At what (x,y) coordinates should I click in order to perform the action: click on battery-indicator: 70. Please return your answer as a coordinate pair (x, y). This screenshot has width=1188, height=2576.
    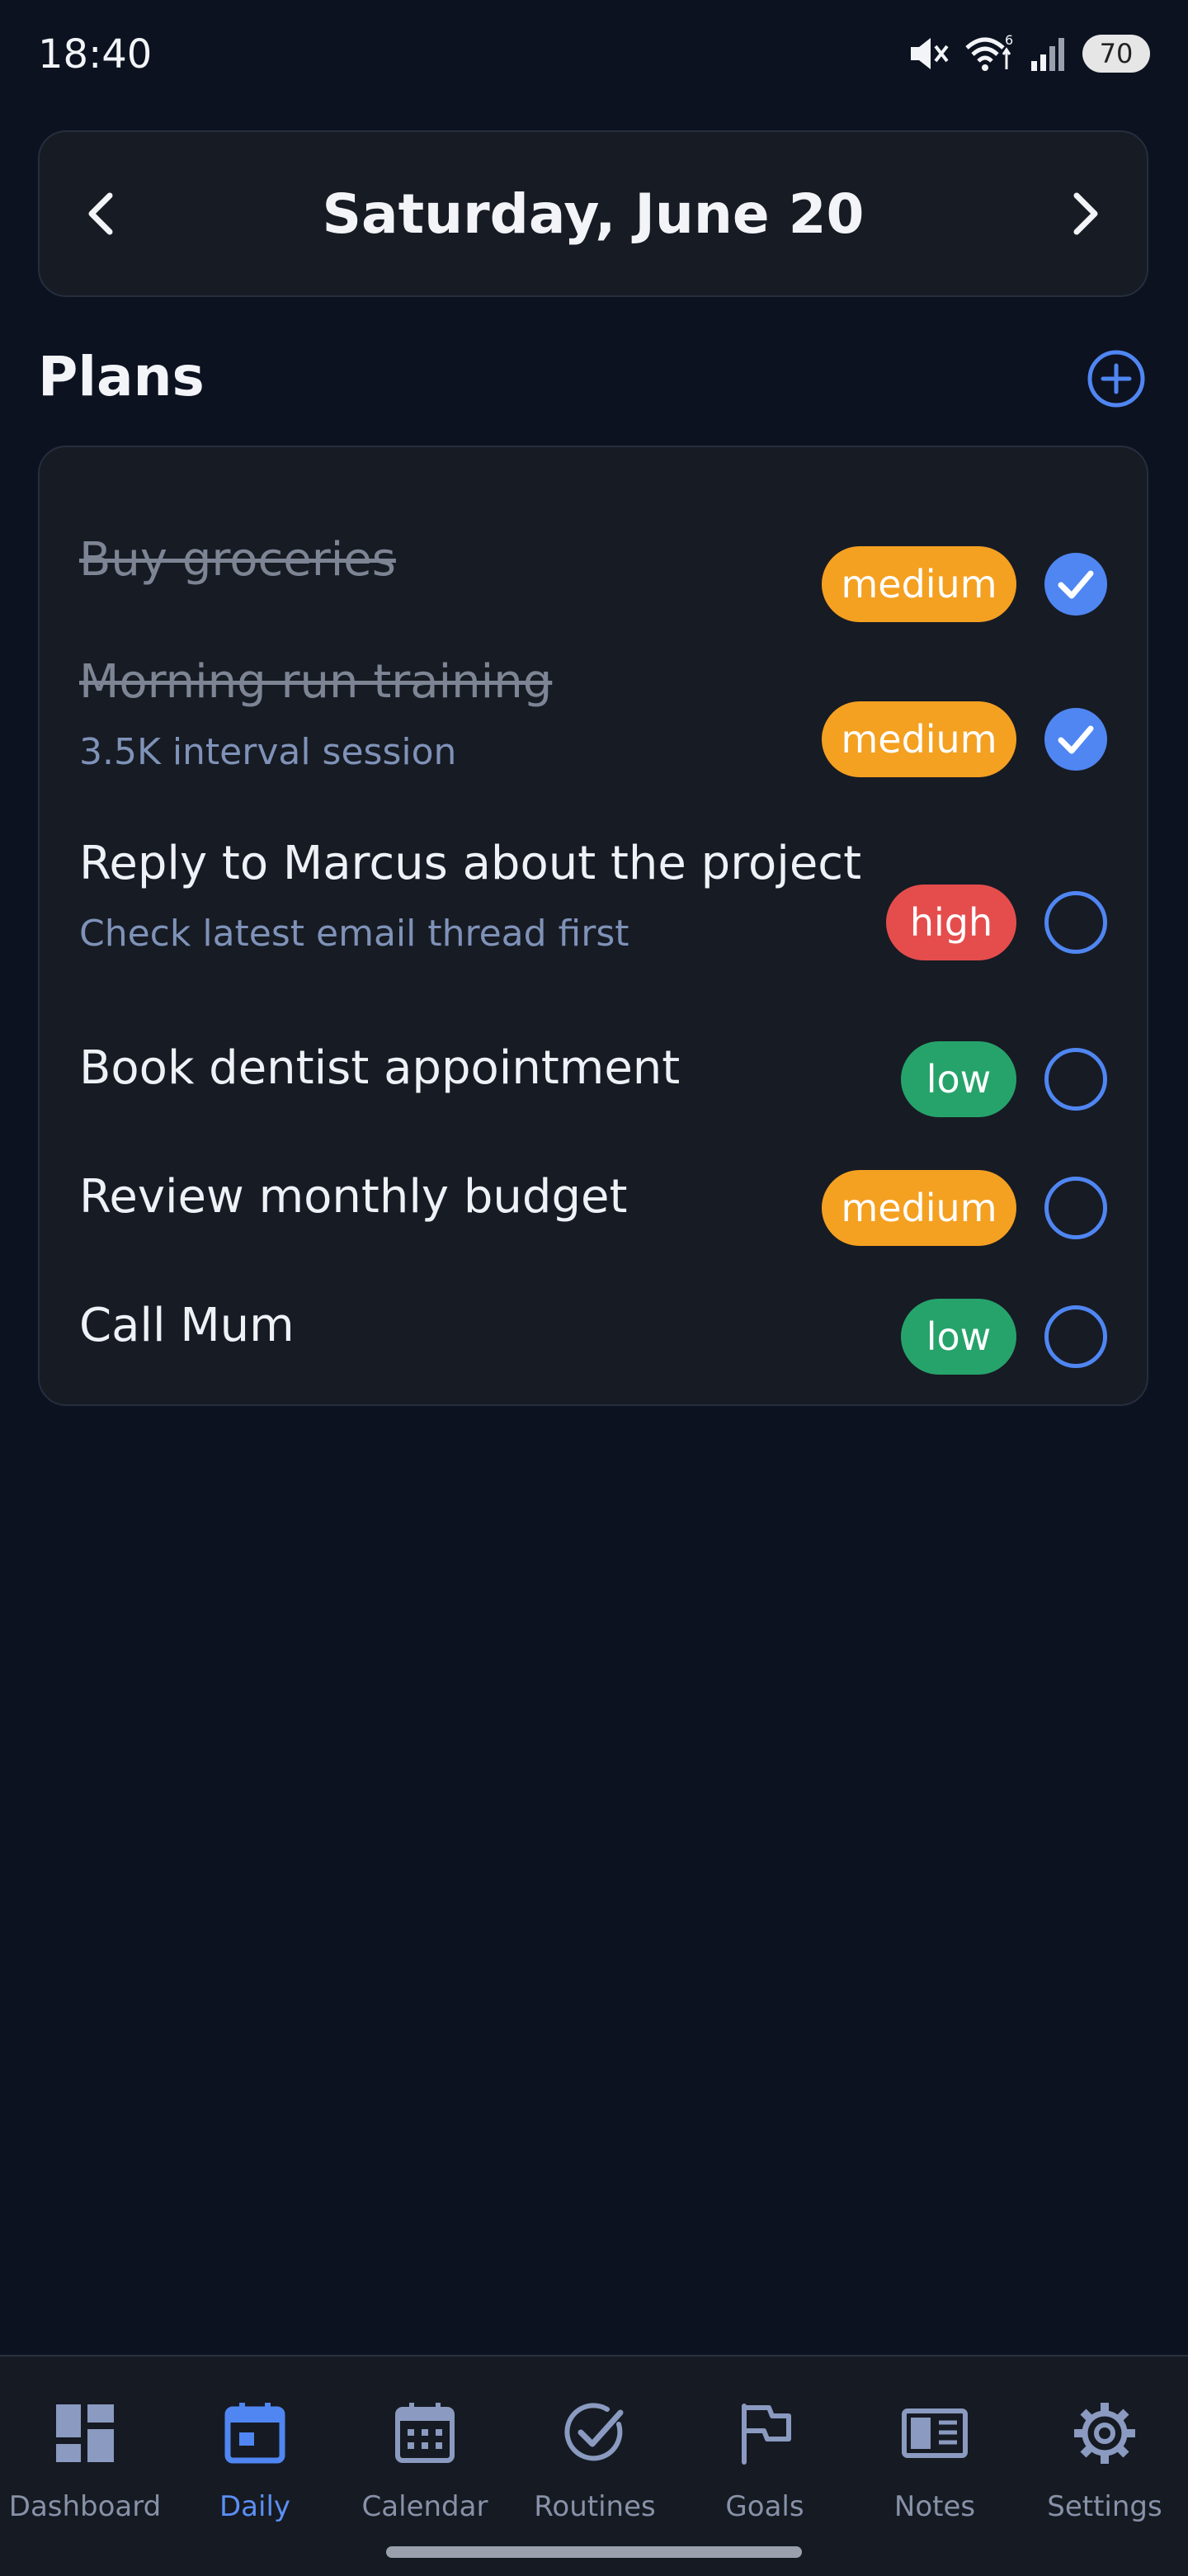
    Looking at the image, I should click on (1116, 54).